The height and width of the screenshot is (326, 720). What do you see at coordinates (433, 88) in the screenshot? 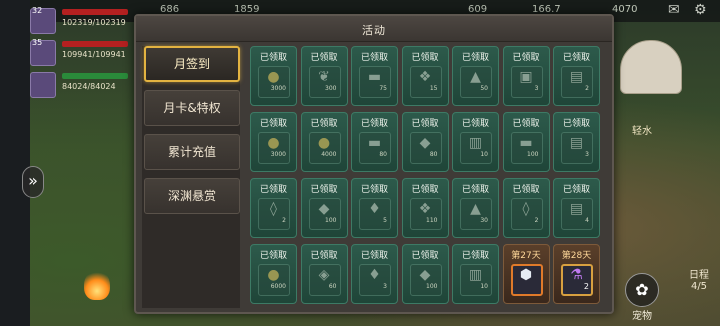
I see `item-quantity: 15` at bounding box center [433, 88].